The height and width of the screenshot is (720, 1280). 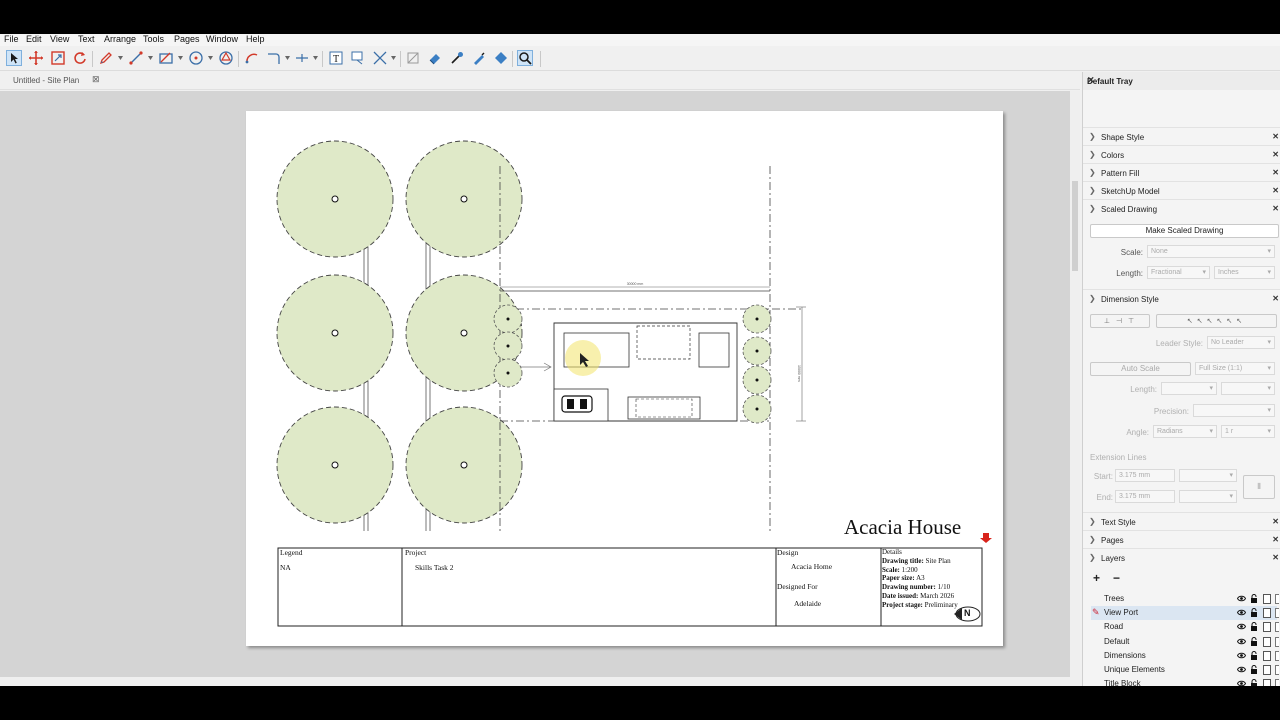 What do you see at coordinates (1125, 655) in the screenshot?
I see `layer-name: Dimensions` at bounding box center [1125, 655].